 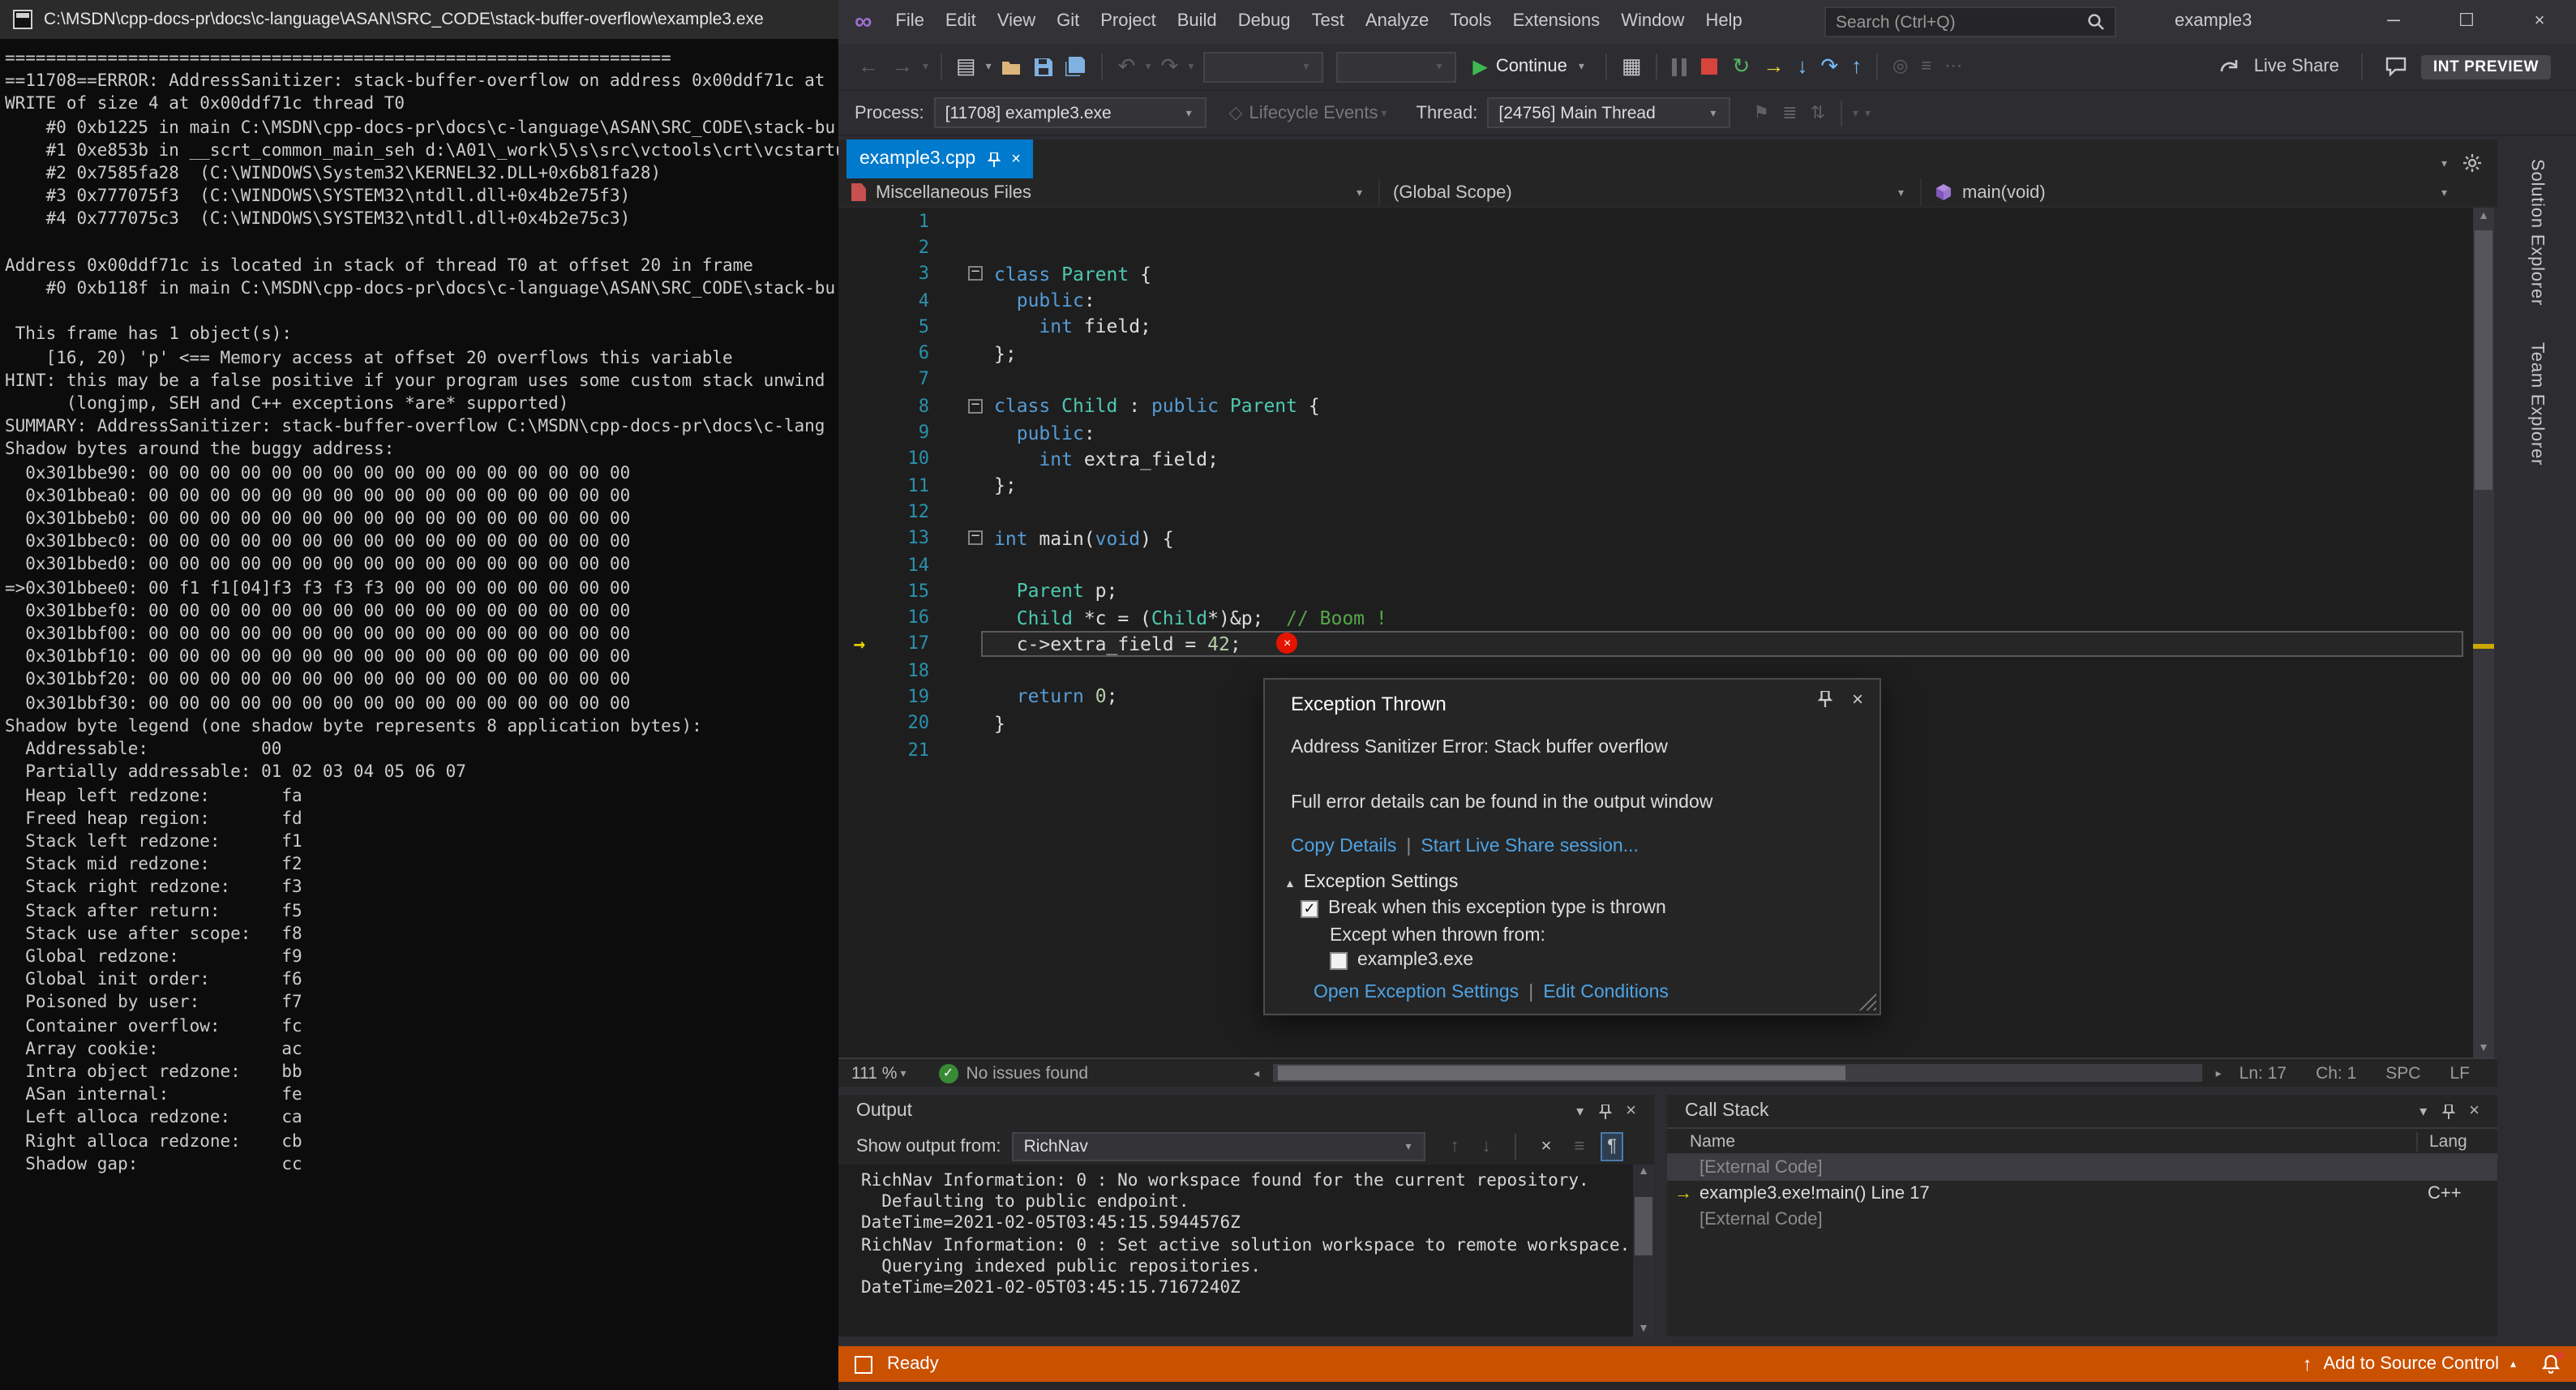 I want to click on continue-button: ▶ Continue ▾, so click(x=1530, y=66).